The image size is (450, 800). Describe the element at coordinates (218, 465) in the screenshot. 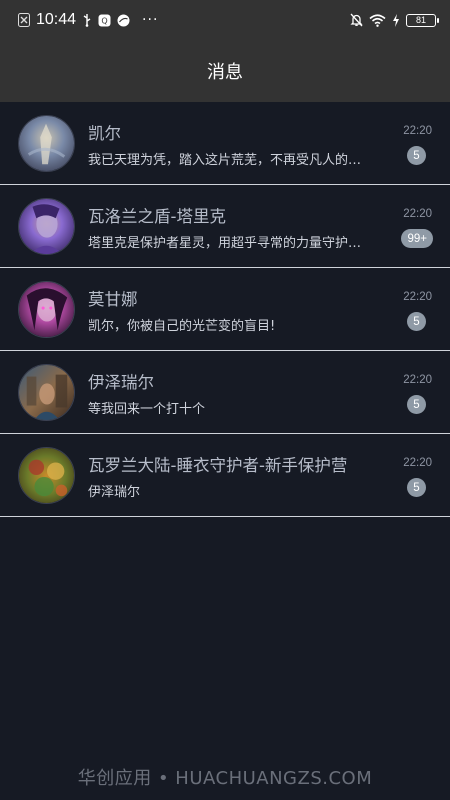

I see `conversation-name: 瓦罗兰大陆-睡衣守护者-新手保护营` at that location.